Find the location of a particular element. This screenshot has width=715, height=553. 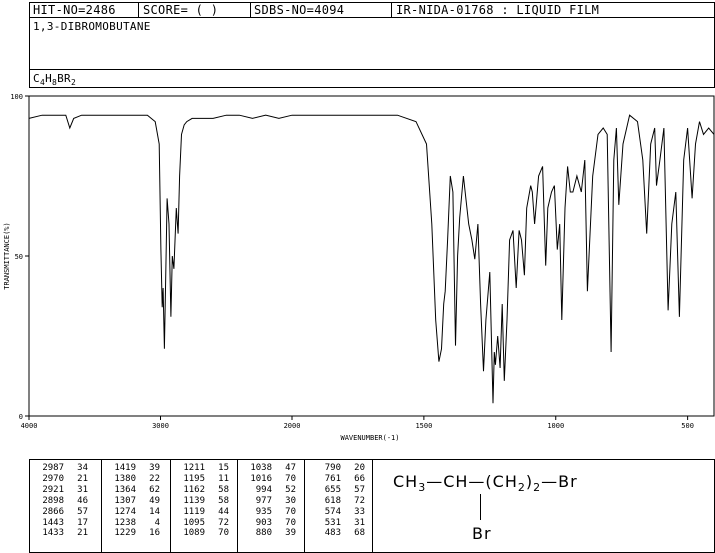

peak-row: 531 31 is located at coordinates (338, 523).